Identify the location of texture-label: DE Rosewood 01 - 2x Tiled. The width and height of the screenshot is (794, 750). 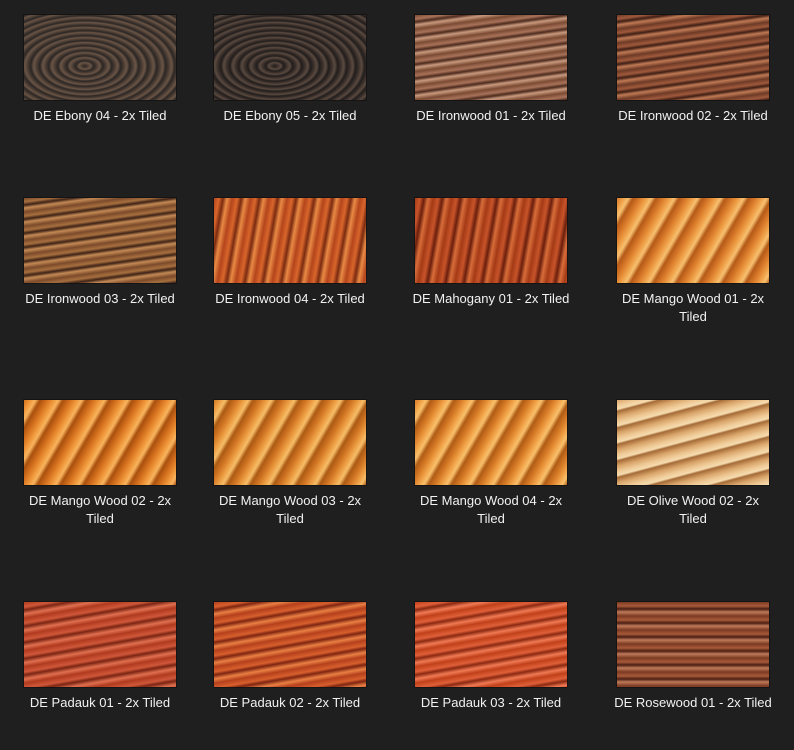
(693, 702).